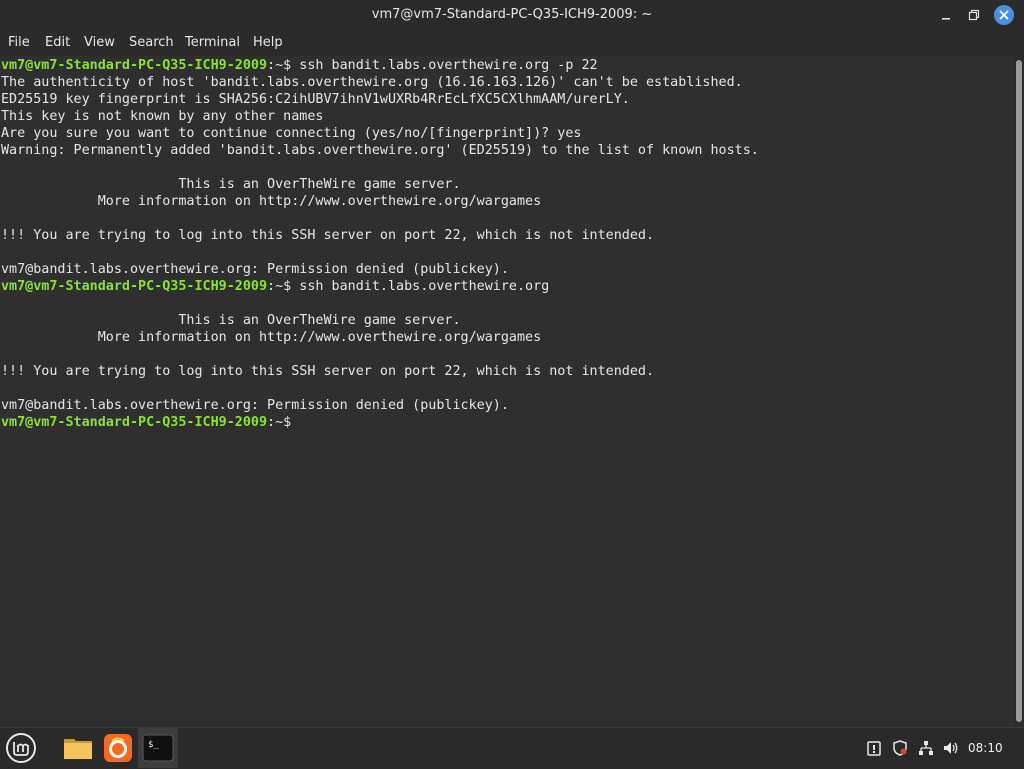 This screenshot has height=769, width=1024. I want to click on scroll-thumb, so click(1019, 391).